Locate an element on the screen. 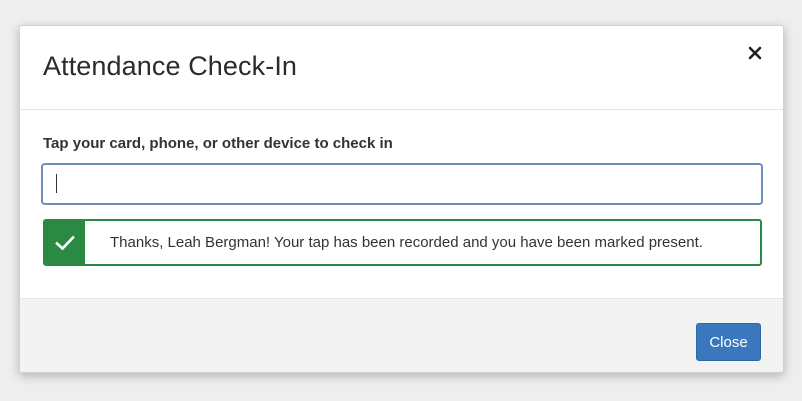 Image resolution: width=802 pixels, height=401 pixels. close-icon is located at coordinates (755, 53).